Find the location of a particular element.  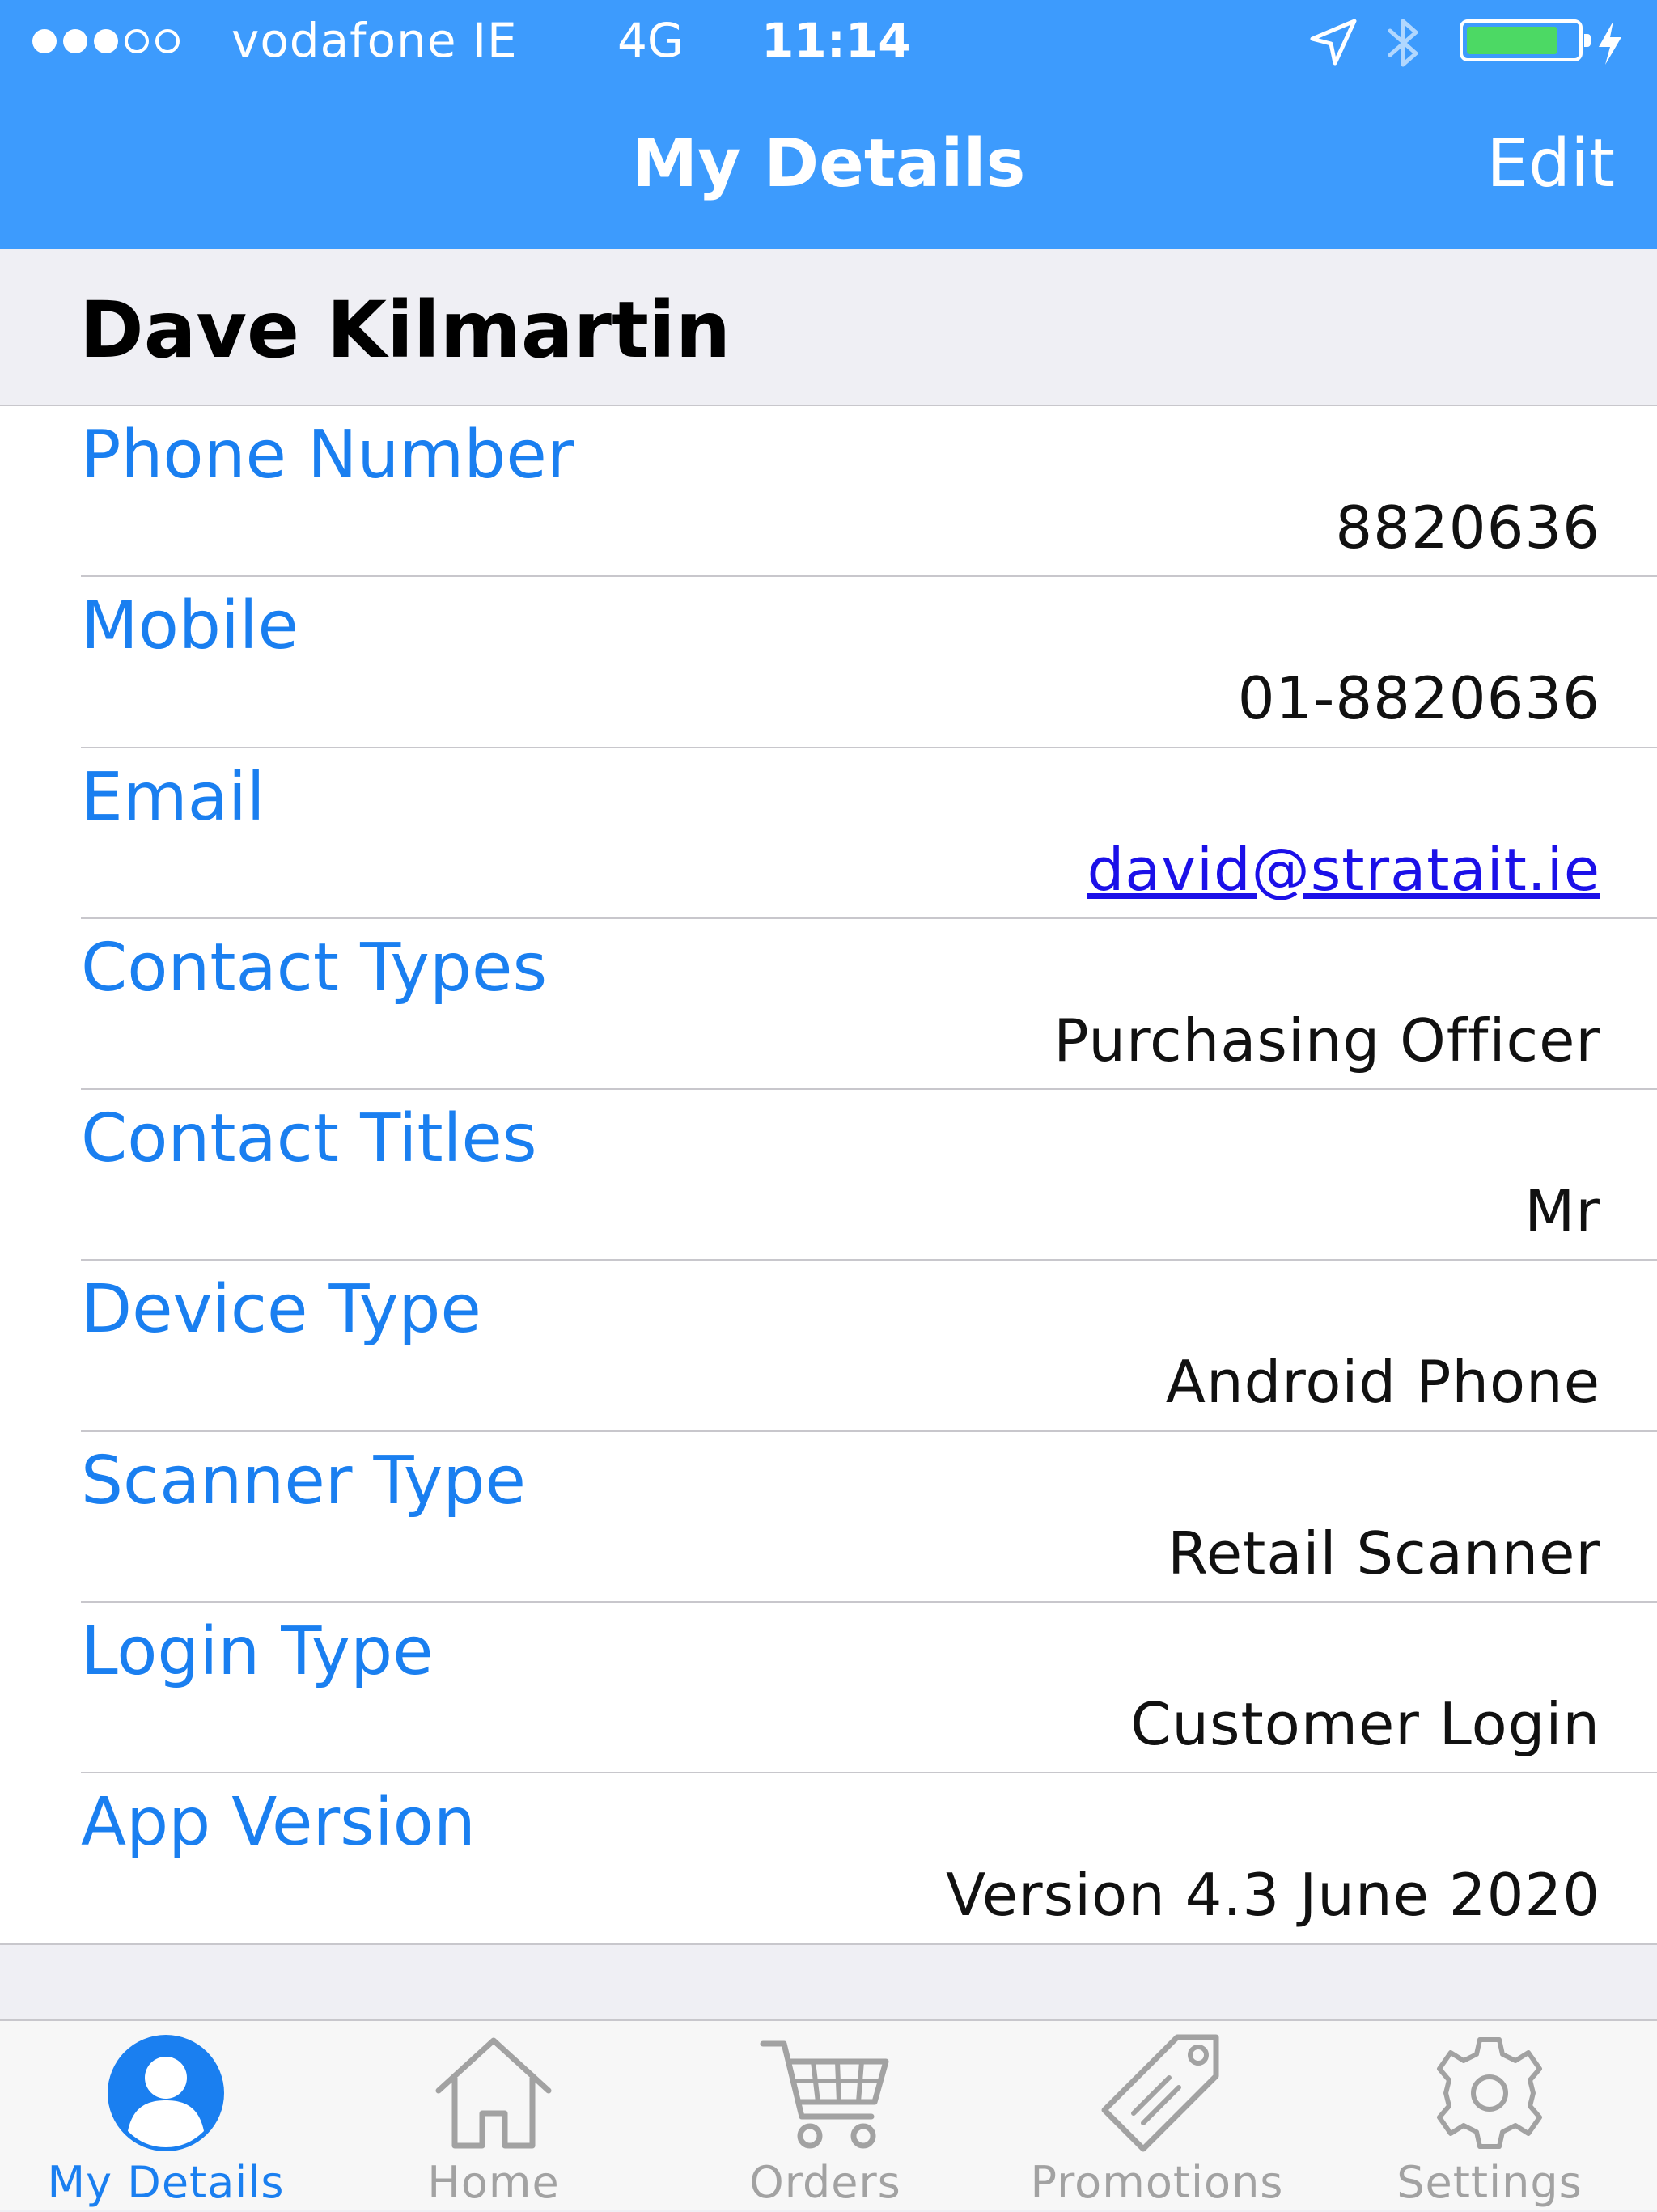

signal-strength-icon is located at coordinates (106, 41).